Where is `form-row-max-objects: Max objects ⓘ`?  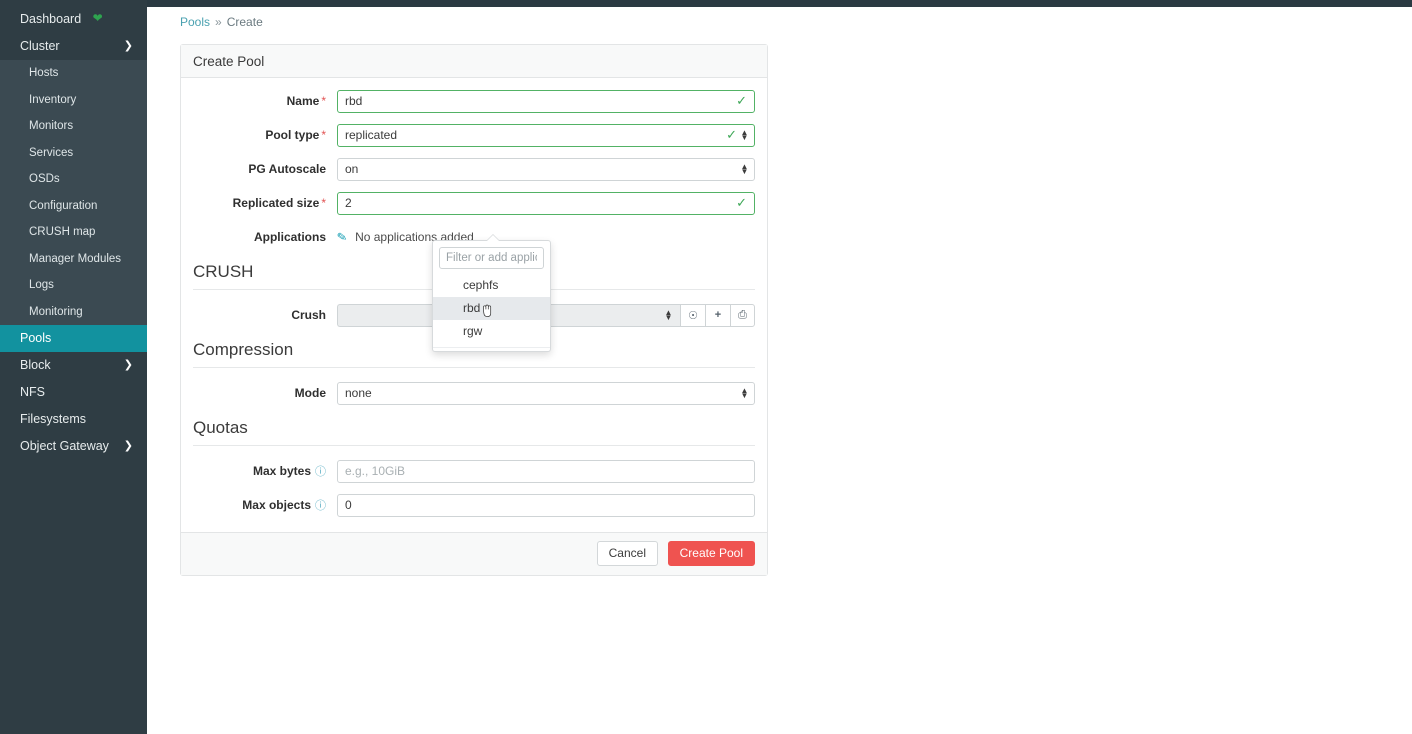
form-row-max-objects: Max objects ⓘ is located at coordinates (474, 505).